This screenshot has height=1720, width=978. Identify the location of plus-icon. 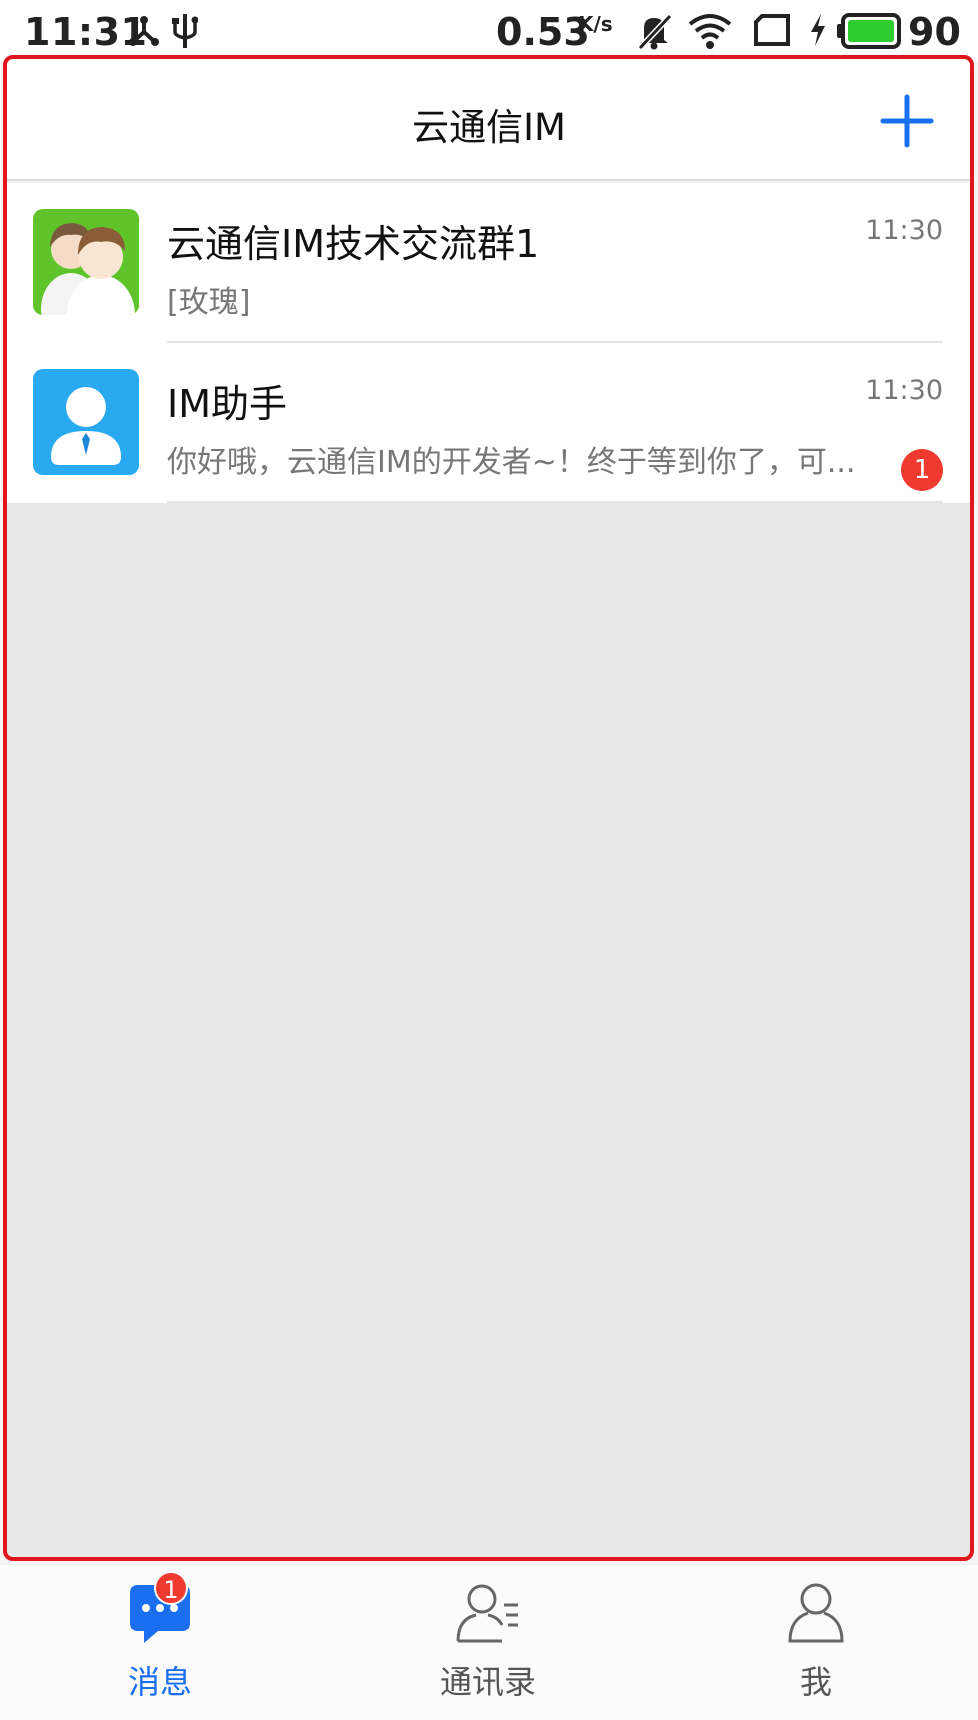
(907, 121).